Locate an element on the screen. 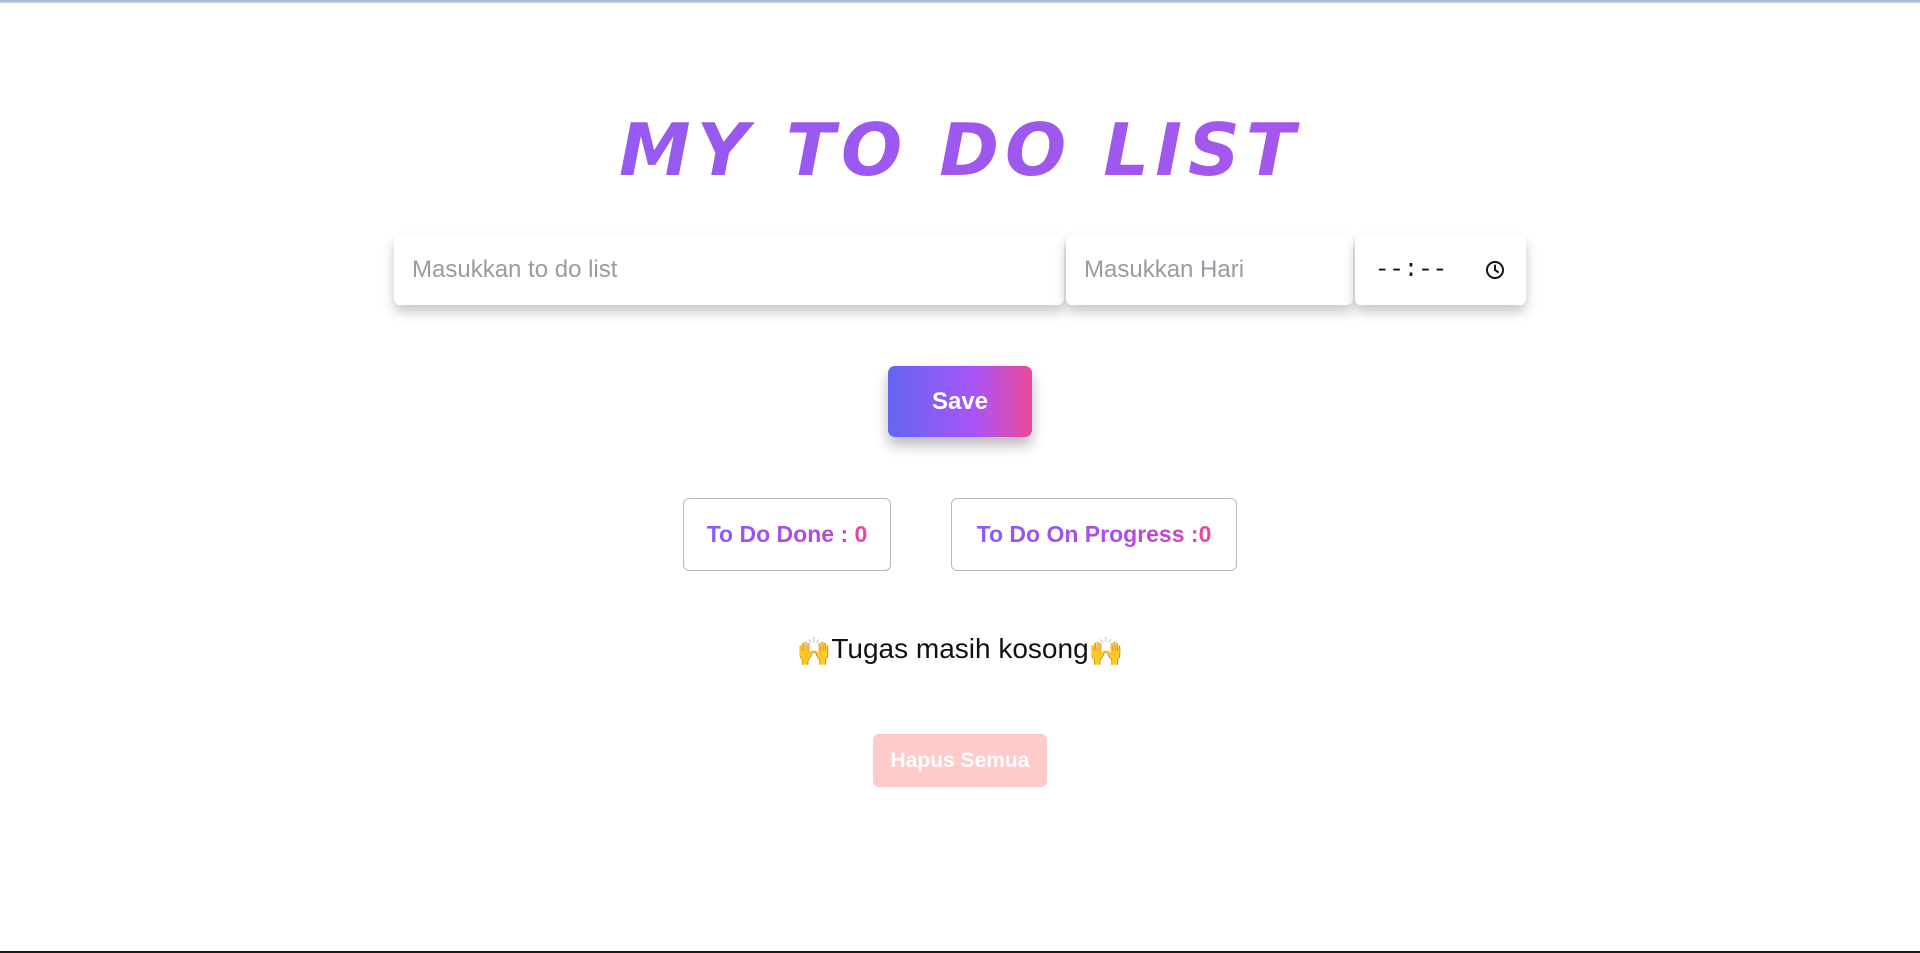  time-input-value: --:-- is located at coordinates (1411, 270).